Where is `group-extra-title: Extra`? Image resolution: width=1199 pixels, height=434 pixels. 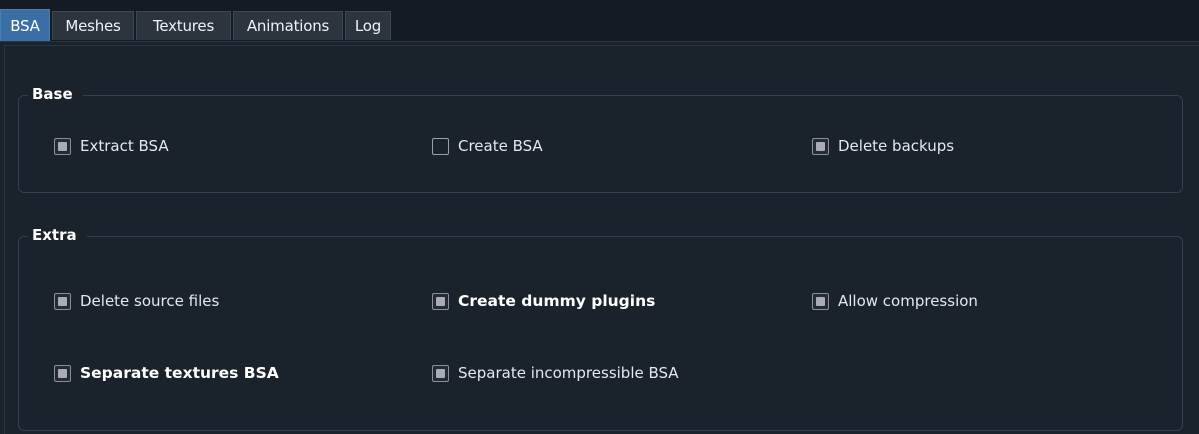 group-extra-title: Extra is located at coordinates (57, 235).